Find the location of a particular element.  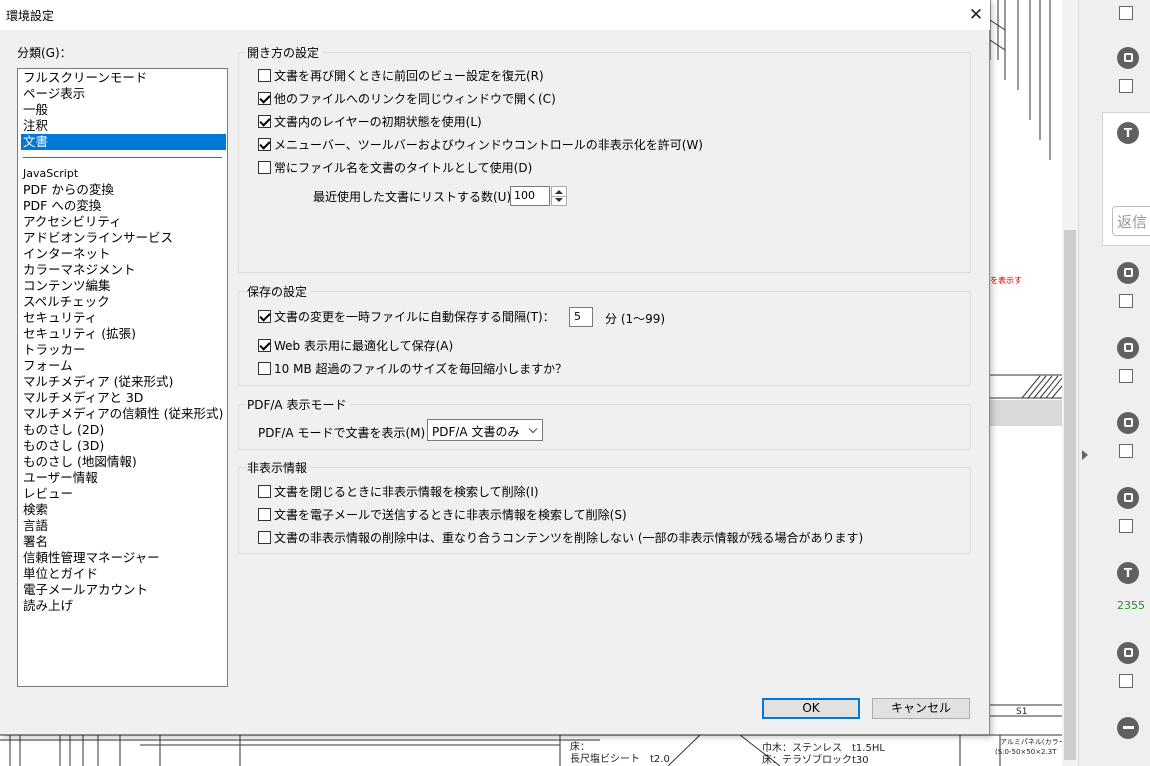

category-item: JavaScript is located at coordinates (123, 174).